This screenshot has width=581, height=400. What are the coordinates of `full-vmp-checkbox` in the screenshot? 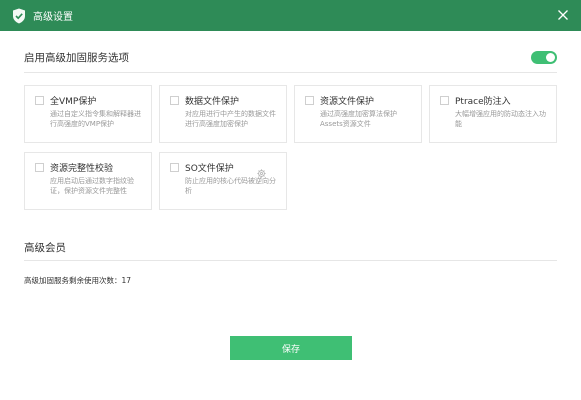 It's located at (39, 100).